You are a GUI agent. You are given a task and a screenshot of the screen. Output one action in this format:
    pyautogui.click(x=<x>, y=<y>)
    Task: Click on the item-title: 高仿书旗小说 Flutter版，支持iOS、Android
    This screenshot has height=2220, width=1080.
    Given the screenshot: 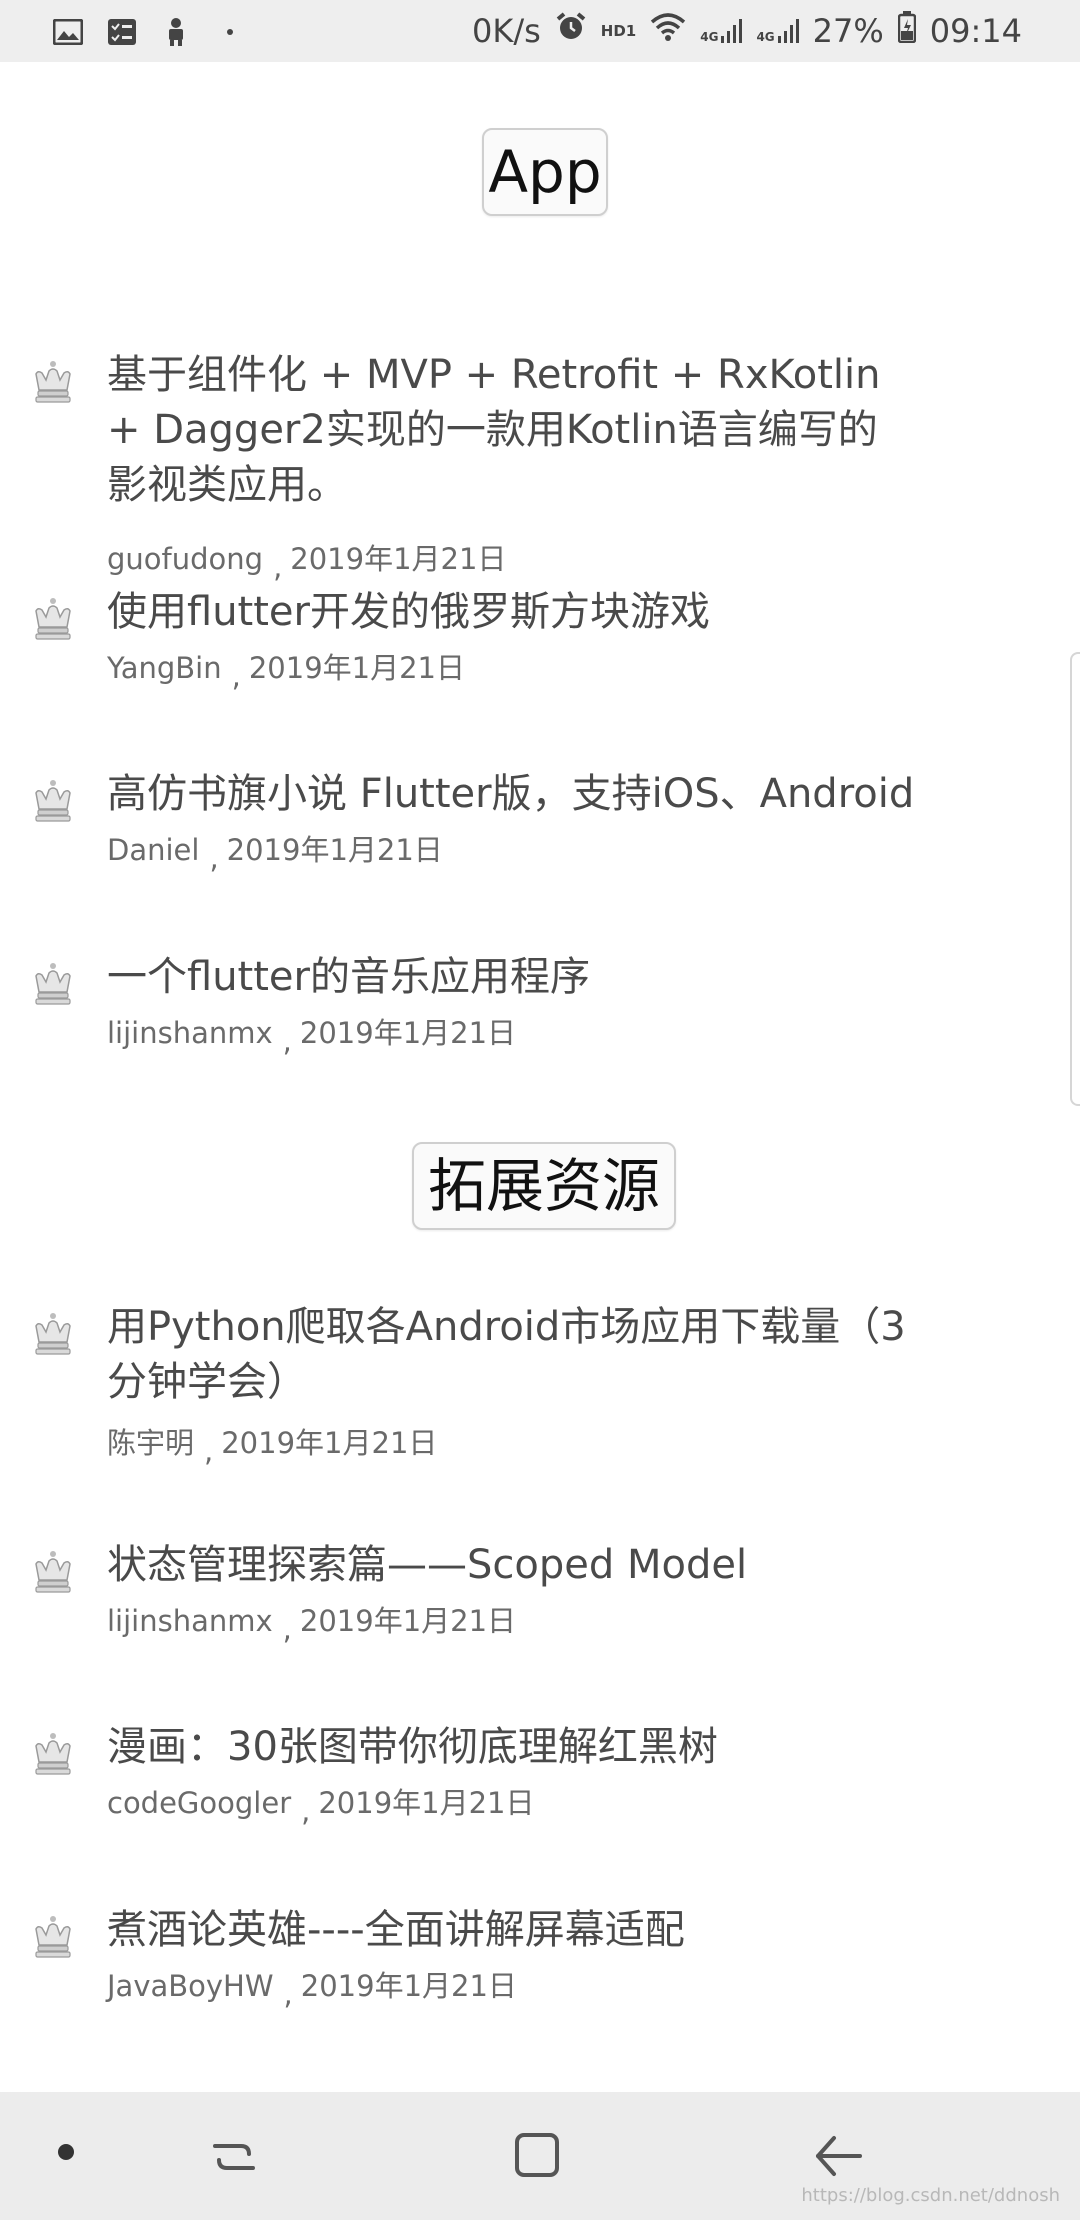 What is the action you would take?
    pyautogui.click(x=511, y=794)
    